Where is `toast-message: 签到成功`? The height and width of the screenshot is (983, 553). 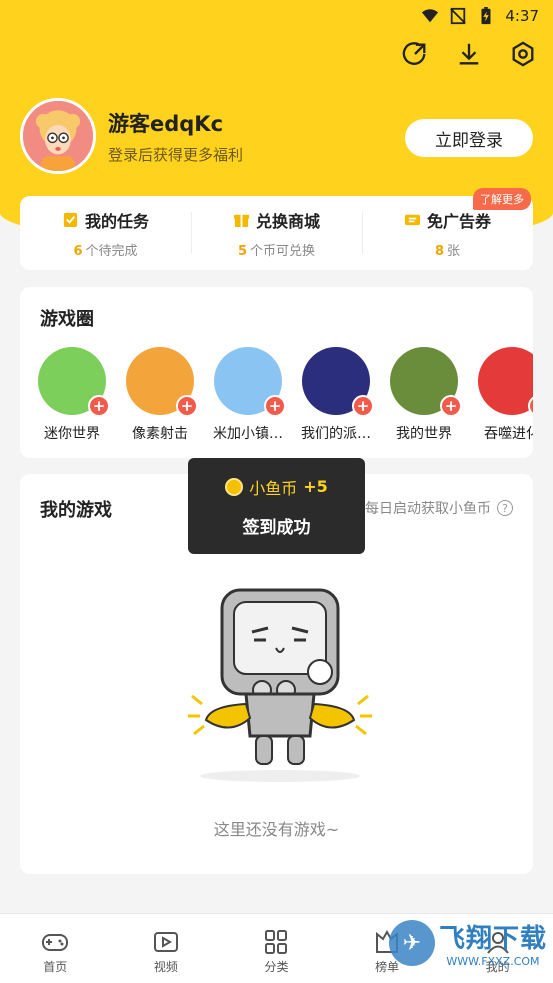
toast-message: 签到成功 is located at coordinates (276, 527).